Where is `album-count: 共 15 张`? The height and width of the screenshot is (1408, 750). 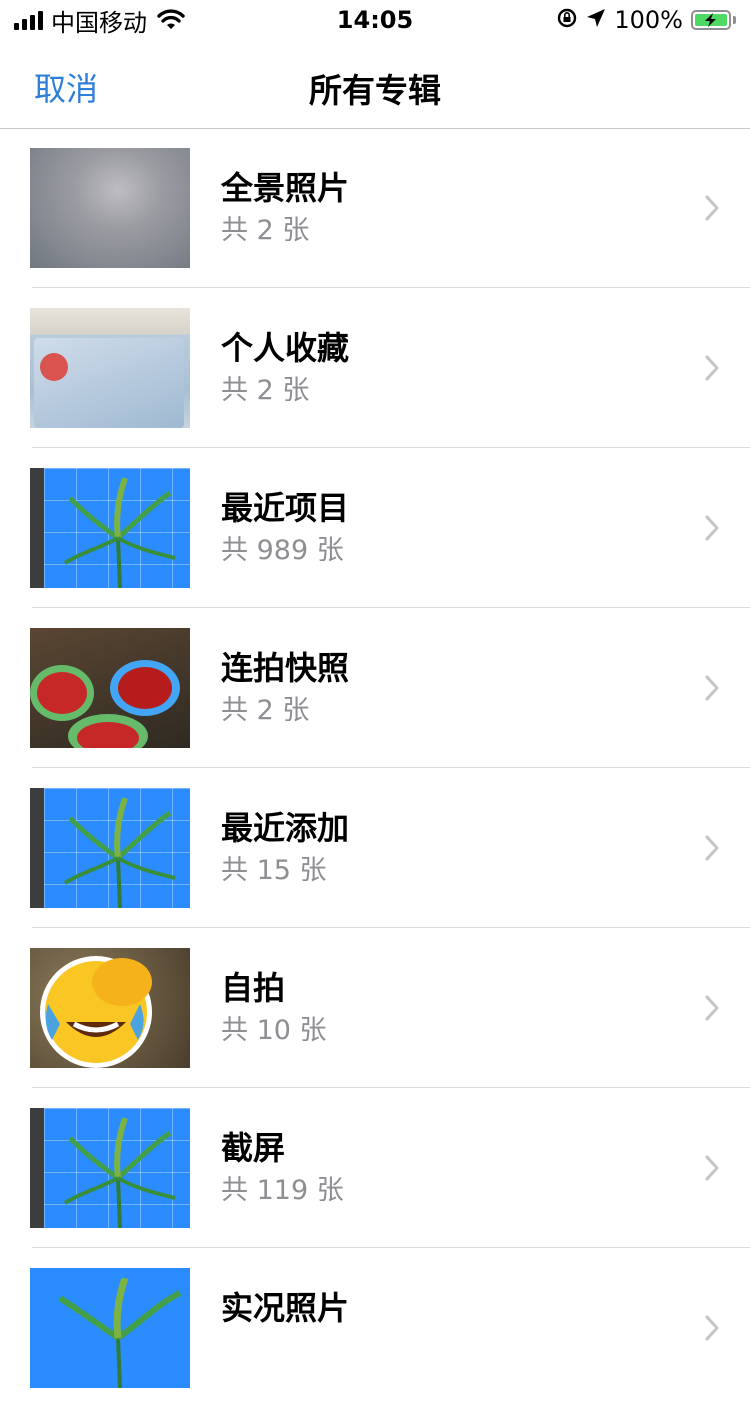 album-count: 共 15 张 is located at coordinates (274, 870).